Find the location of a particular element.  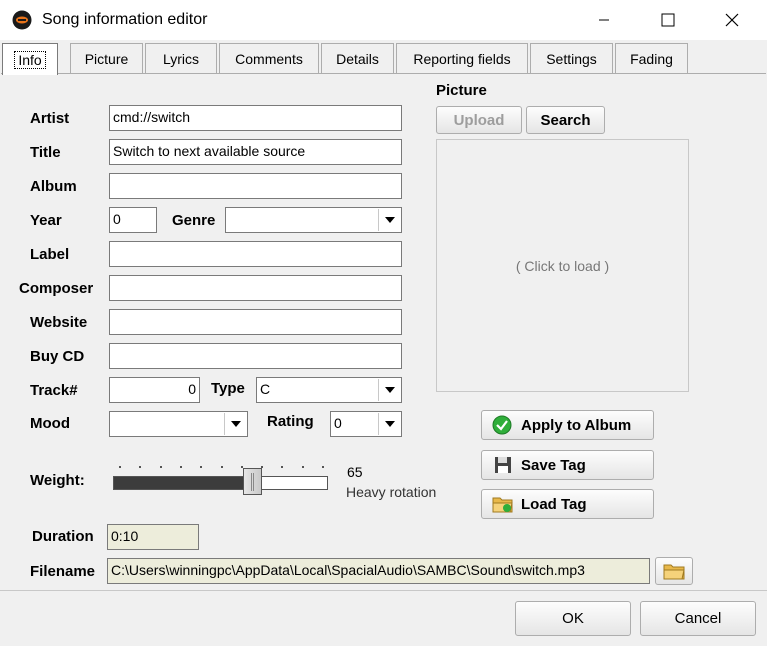

tab-fading: Fading is located at coordinates (651, 58).